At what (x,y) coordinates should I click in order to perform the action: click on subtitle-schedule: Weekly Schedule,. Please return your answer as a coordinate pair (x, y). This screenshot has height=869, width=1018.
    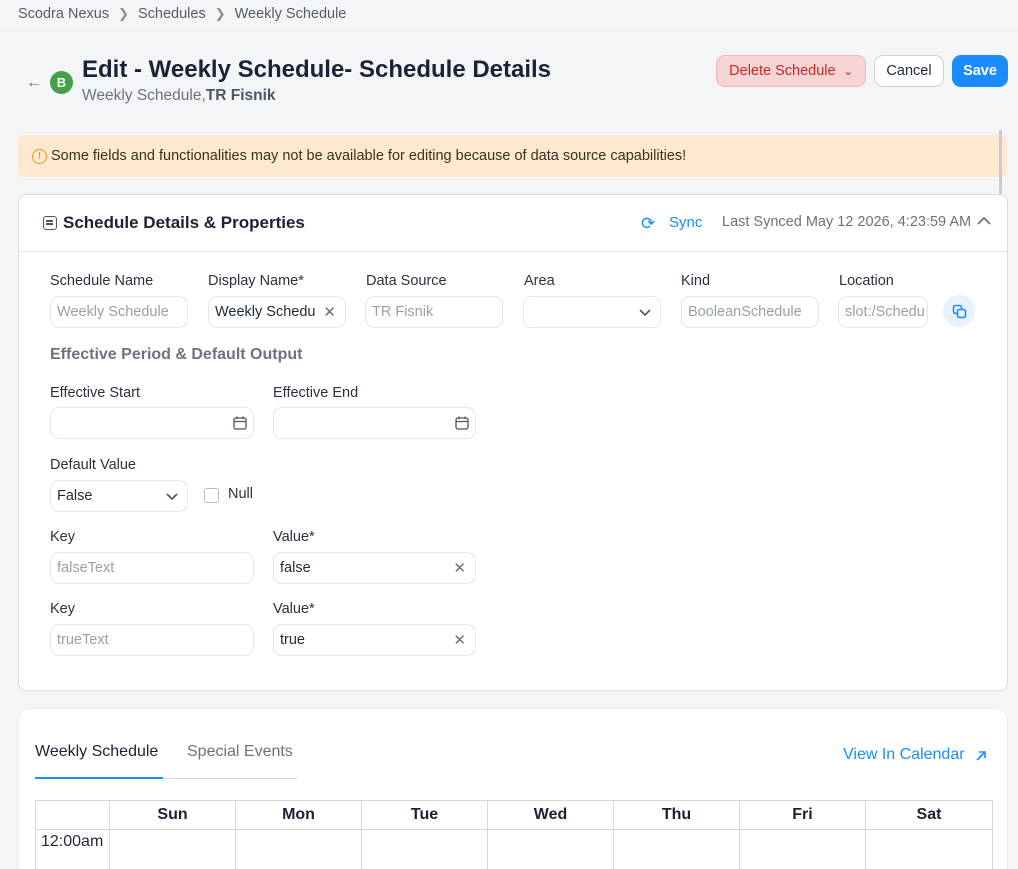
    Looking at the image, I should click on (144, 95).